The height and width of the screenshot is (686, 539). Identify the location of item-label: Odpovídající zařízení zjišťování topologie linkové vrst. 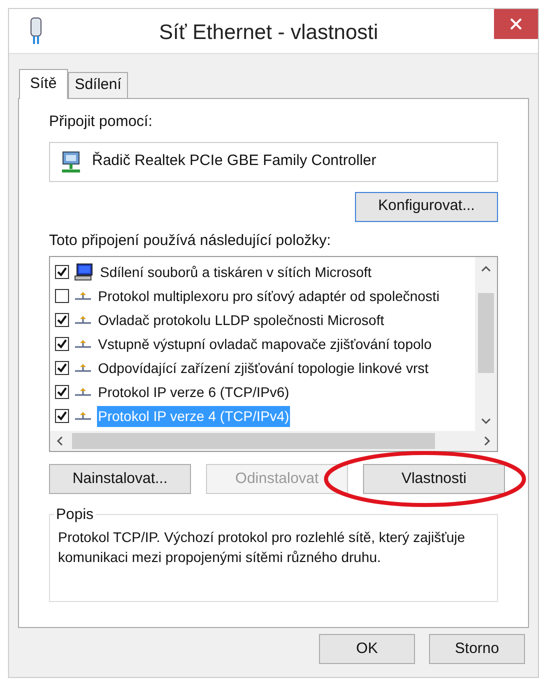
(263, 368).